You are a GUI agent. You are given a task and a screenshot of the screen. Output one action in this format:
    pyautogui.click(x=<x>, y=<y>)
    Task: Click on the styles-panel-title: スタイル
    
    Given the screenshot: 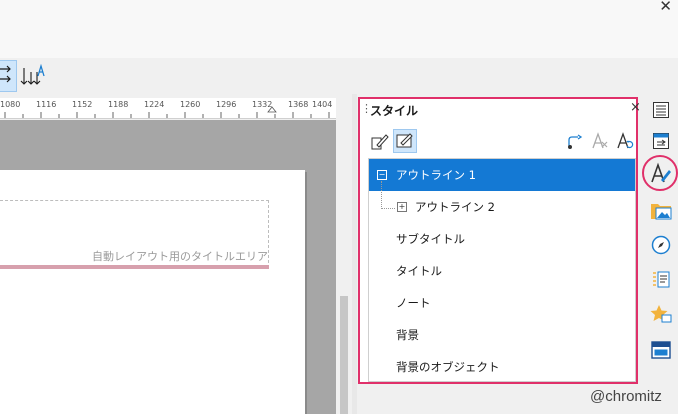 What is the action you would take?
    pyautogui.click(x=394, y=111)
    